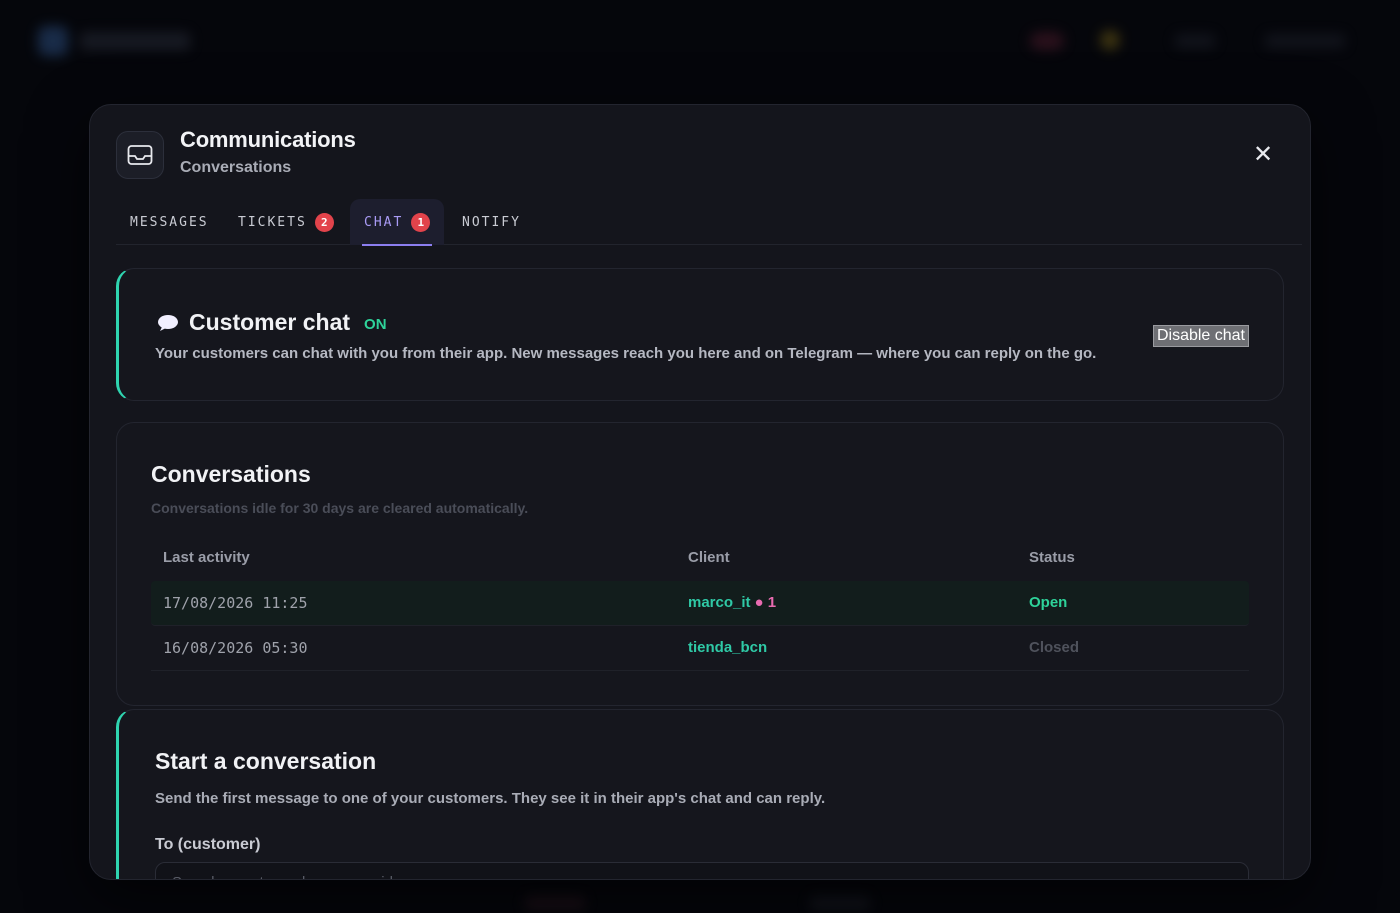 This screenshot has width=1400, height=913. I want to click on chat-title-row: Customer chat ON, so click(272, 322).